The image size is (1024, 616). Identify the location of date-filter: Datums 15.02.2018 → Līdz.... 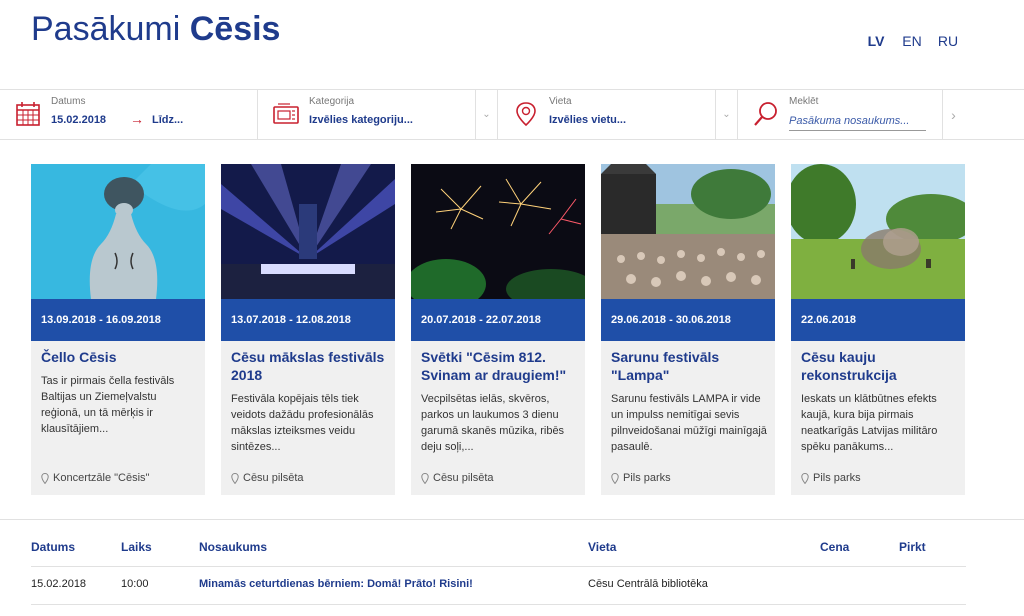
(129, 114).